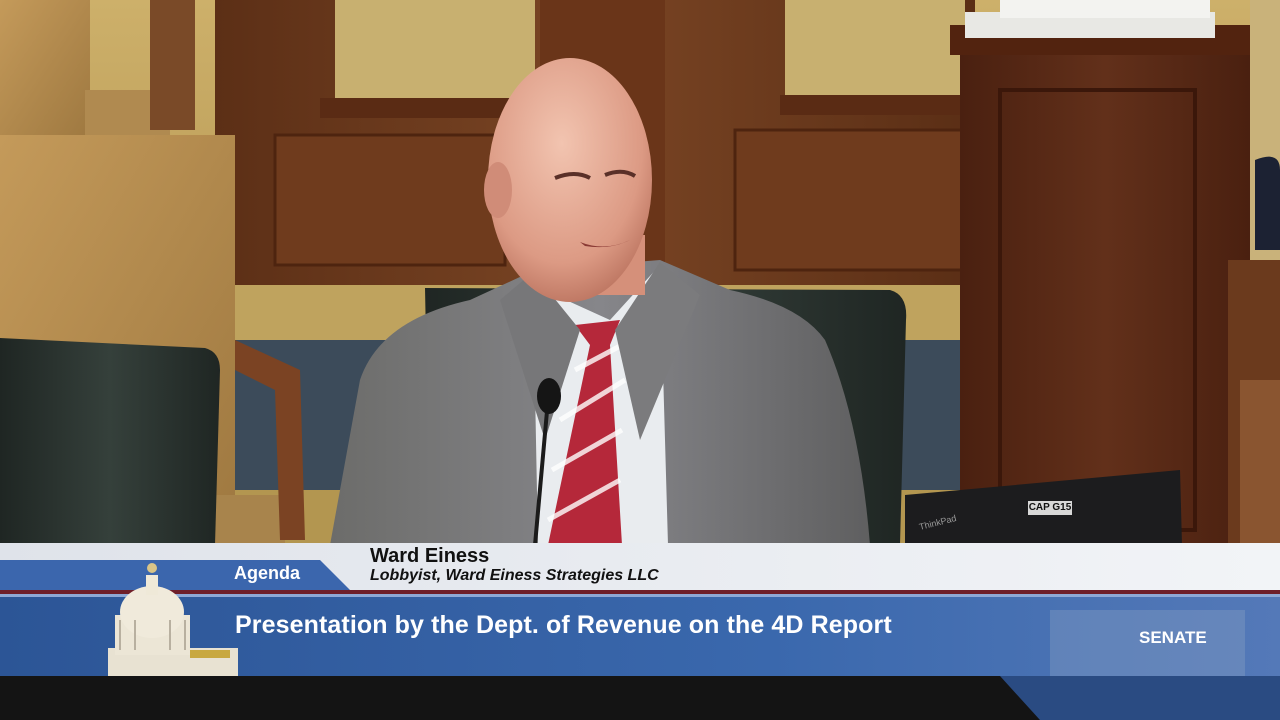  What do you see at coordinates (430, 556) in the screenshot?
I see `speaker-name: Ward Einess` at bounding box center [430, 556].